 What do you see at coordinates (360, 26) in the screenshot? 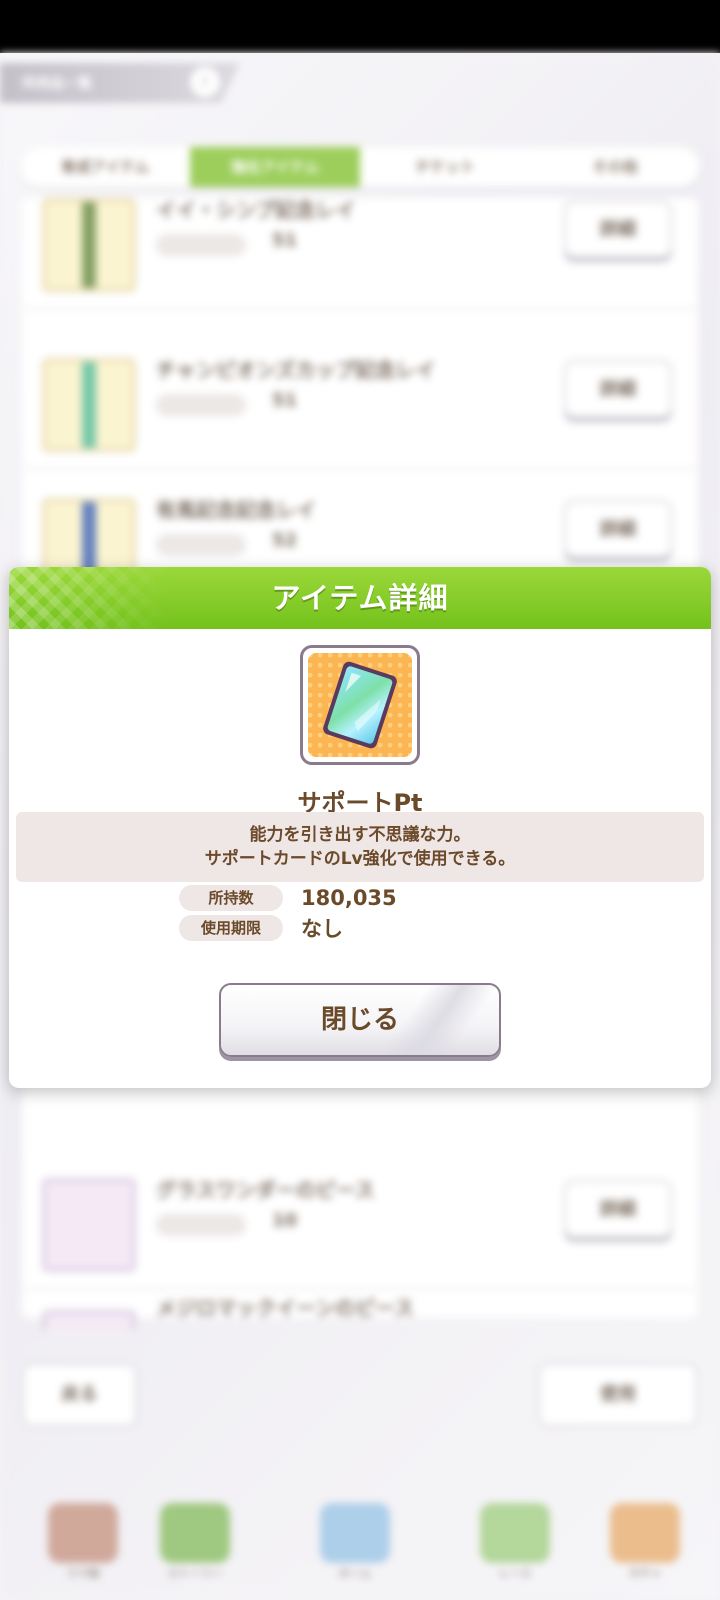
I see `status-bar` at bounding box center [360, 26].